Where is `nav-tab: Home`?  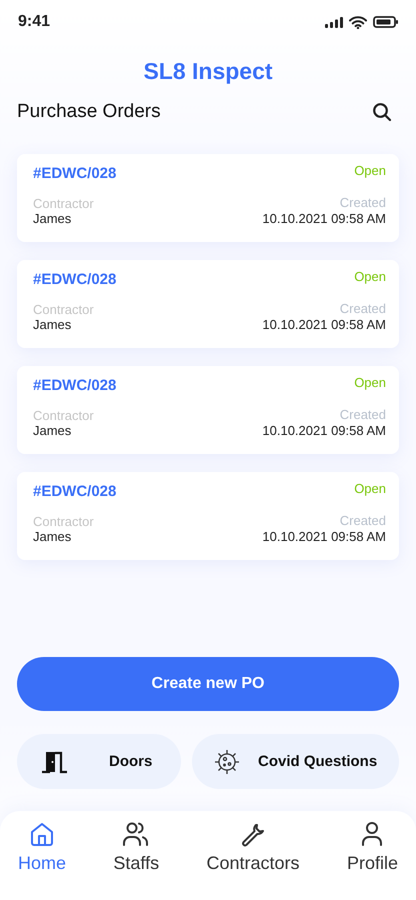 nav-tab: Home is located at coordinates (42, 851).